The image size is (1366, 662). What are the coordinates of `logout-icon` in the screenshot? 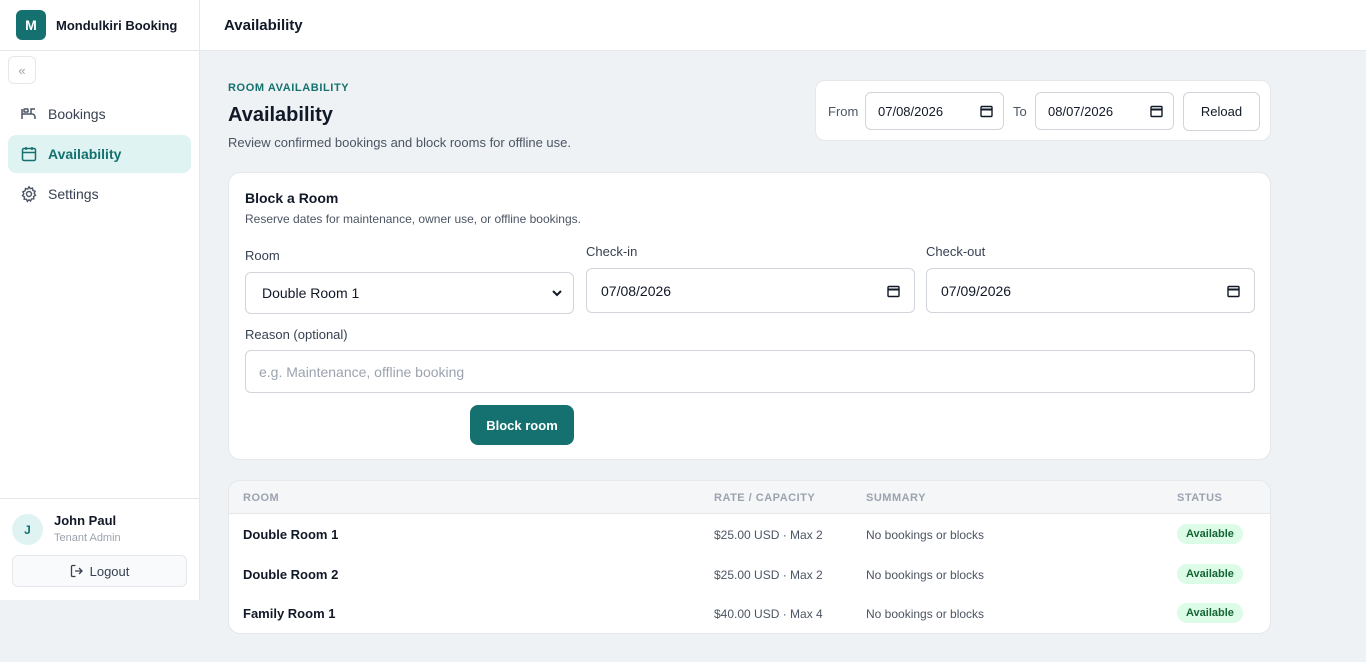 It's located at (77, 571).